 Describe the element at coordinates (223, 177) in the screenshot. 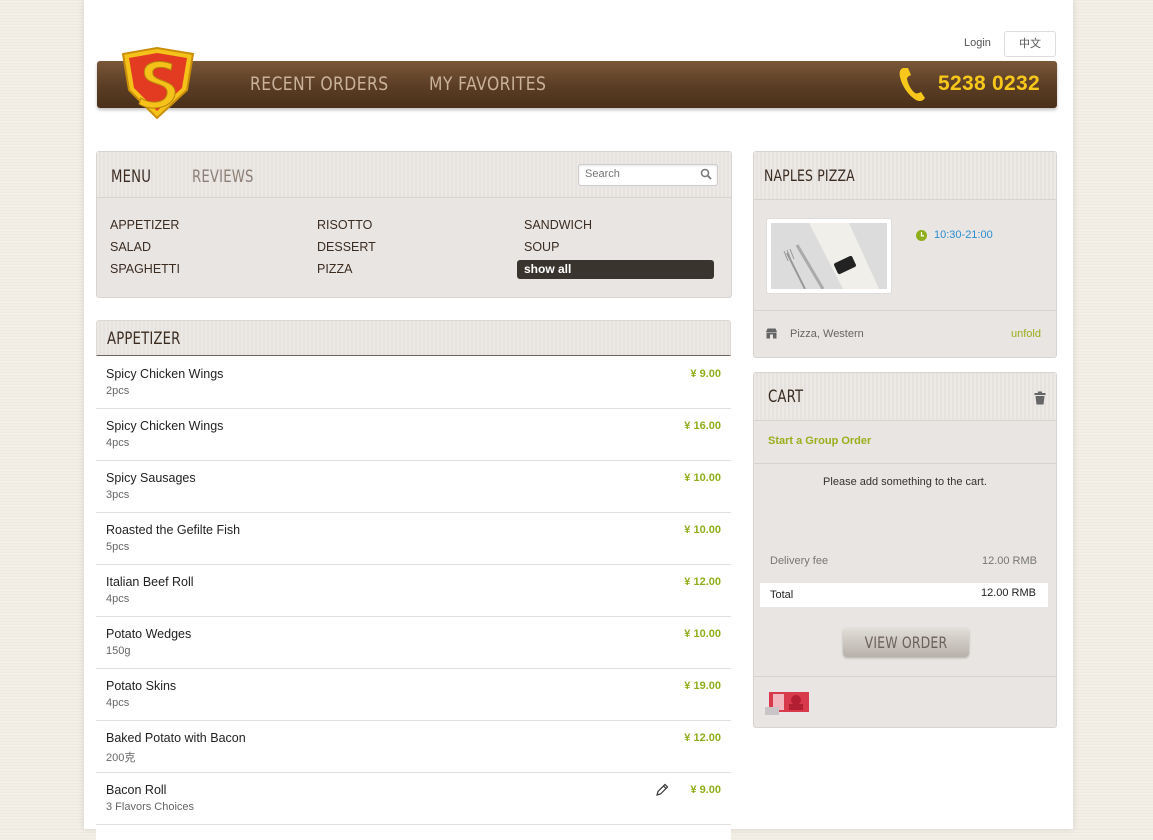

I see `tab-reviews: REVIEWS` at that location.